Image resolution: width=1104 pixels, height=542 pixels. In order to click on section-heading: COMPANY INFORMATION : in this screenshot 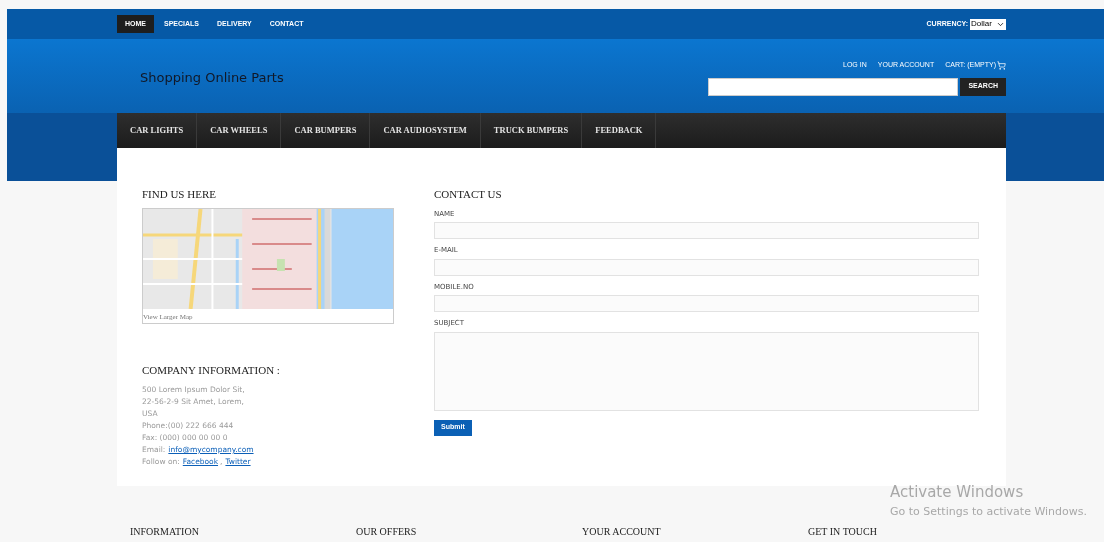, I will do `click(211, 370)`.